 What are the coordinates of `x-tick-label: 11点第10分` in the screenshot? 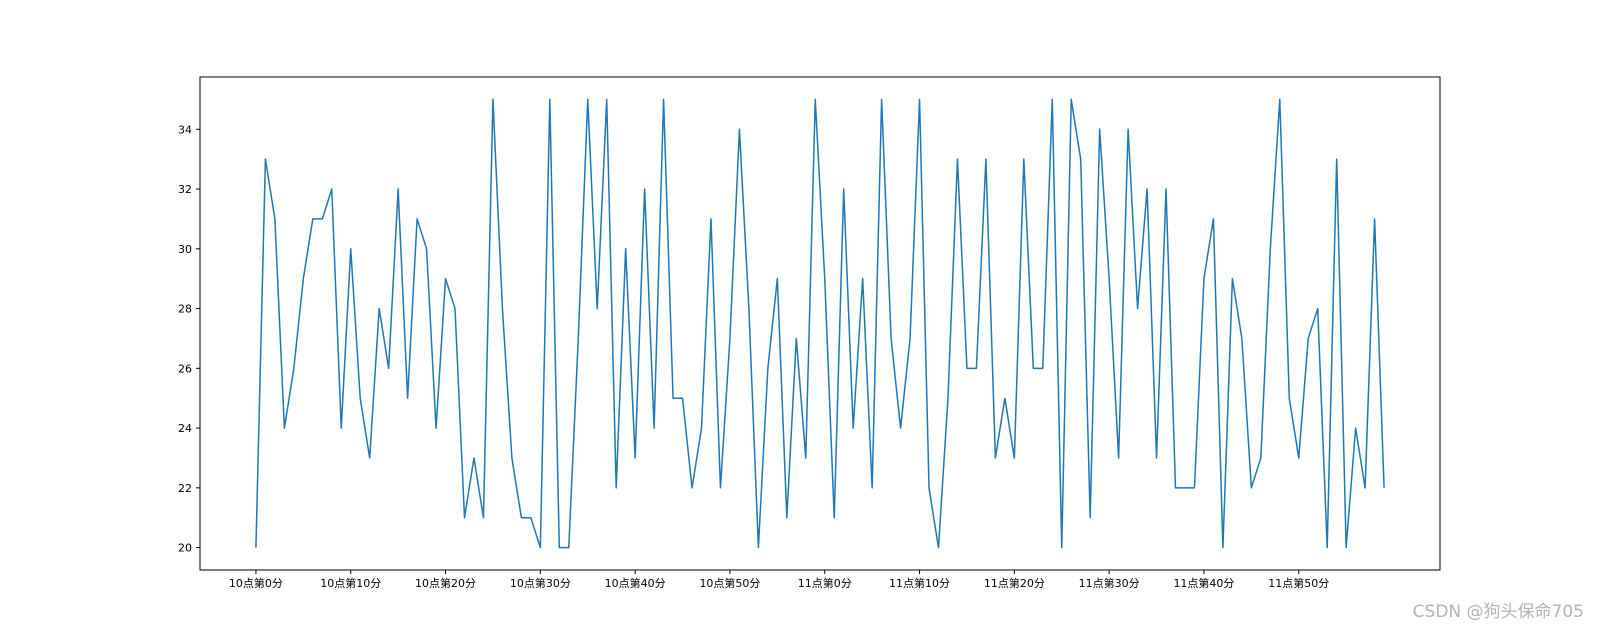 It's located at (919, 583).